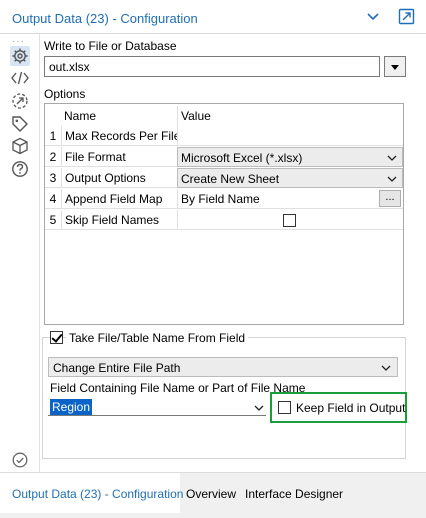 Image resolution: width=426 pixels, height=518 pixels. I want to click on popout-icon, so click(406, 16).